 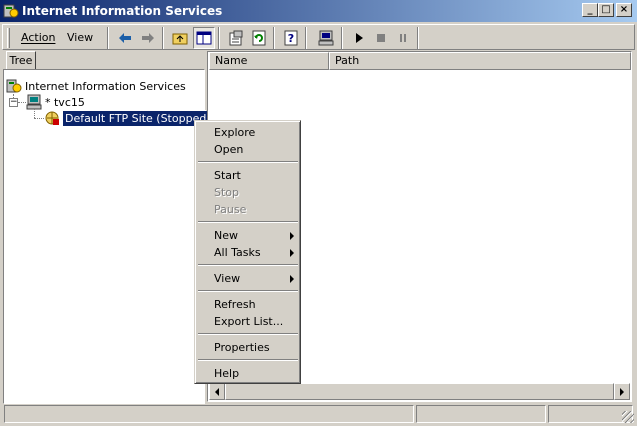 I want to click on close-button: ×, so click(x=624, y=10).